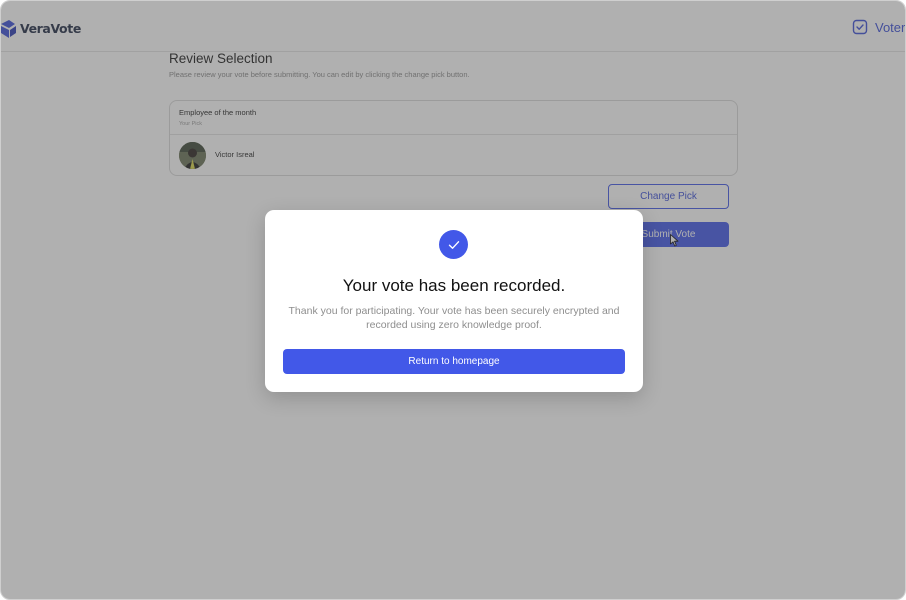 The width and height of the screenshot is (906, 600). I want to click on dialog-title: Your vote has been recorded., so click(454, 285).